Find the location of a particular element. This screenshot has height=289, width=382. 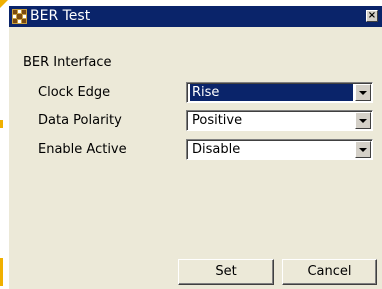

data-polarity-dropdown-button is located at coordinates (363, 120).